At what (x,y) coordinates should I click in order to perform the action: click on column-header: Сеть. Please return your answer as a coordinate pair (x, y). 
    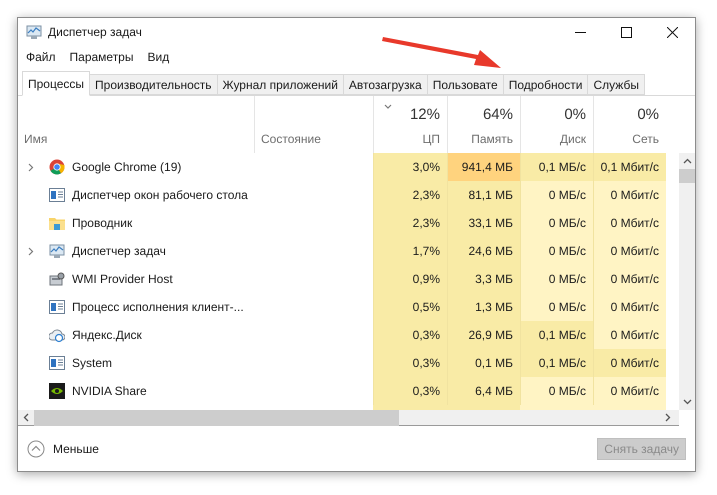
    Looking at the image, I should click on (645, 139).